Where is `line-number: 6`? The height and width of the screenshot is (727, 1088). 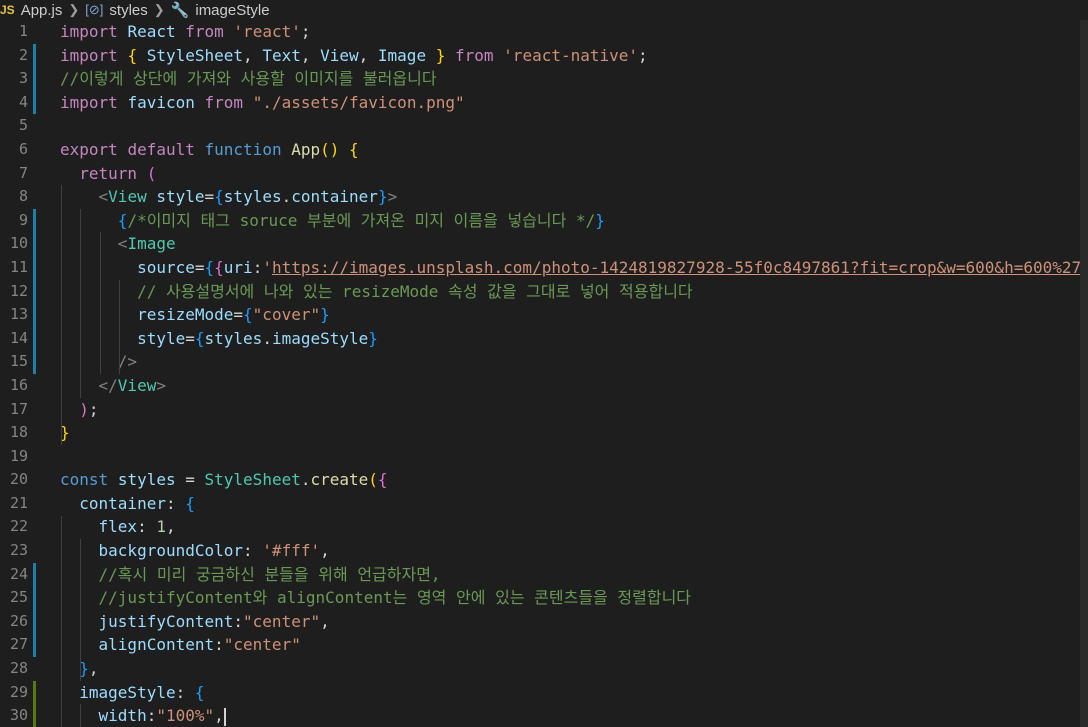
line-number: 6 is located at coordinates (23, 148).